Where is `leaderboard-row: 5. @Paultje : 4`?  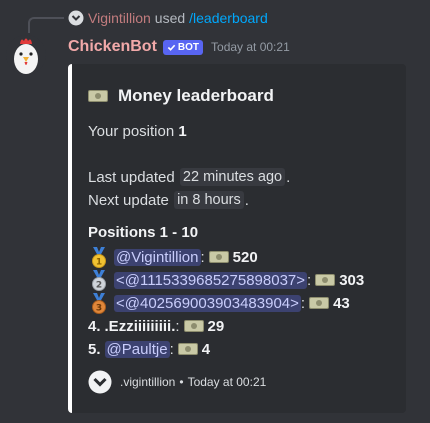
leaderboard-row: 5. @Paultje : 4 is located at coordinates (149, 349).